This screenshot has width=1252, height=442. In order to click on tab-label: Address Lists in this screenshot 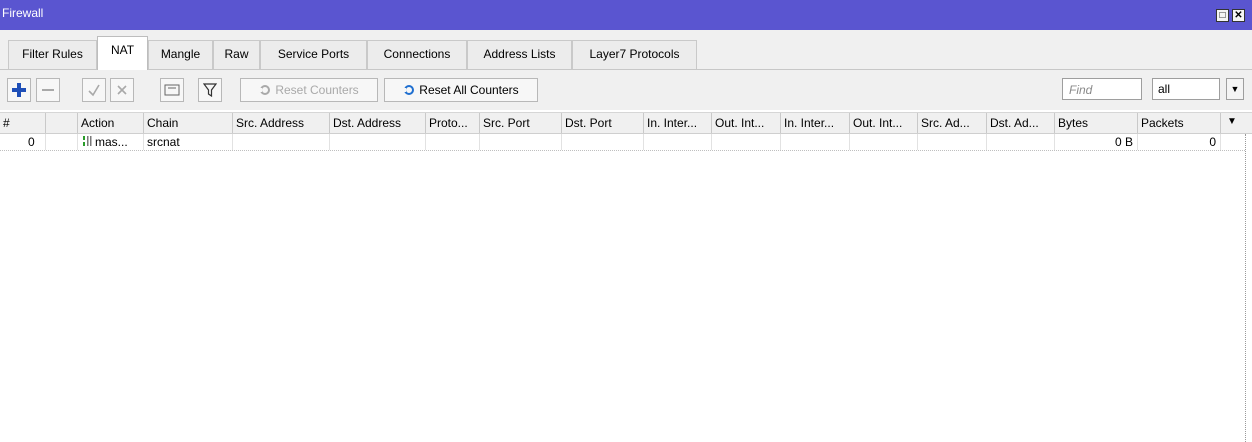, I will do `click(519, 54)`.